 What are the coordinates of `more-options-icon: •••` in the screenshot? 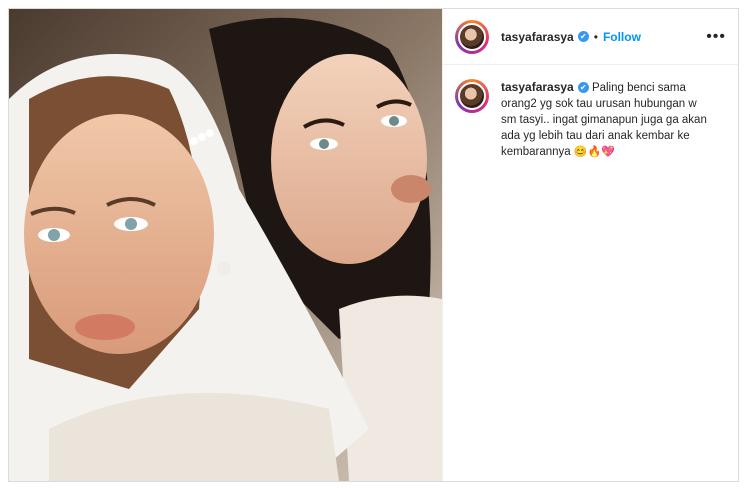 It's located at (716, 37).